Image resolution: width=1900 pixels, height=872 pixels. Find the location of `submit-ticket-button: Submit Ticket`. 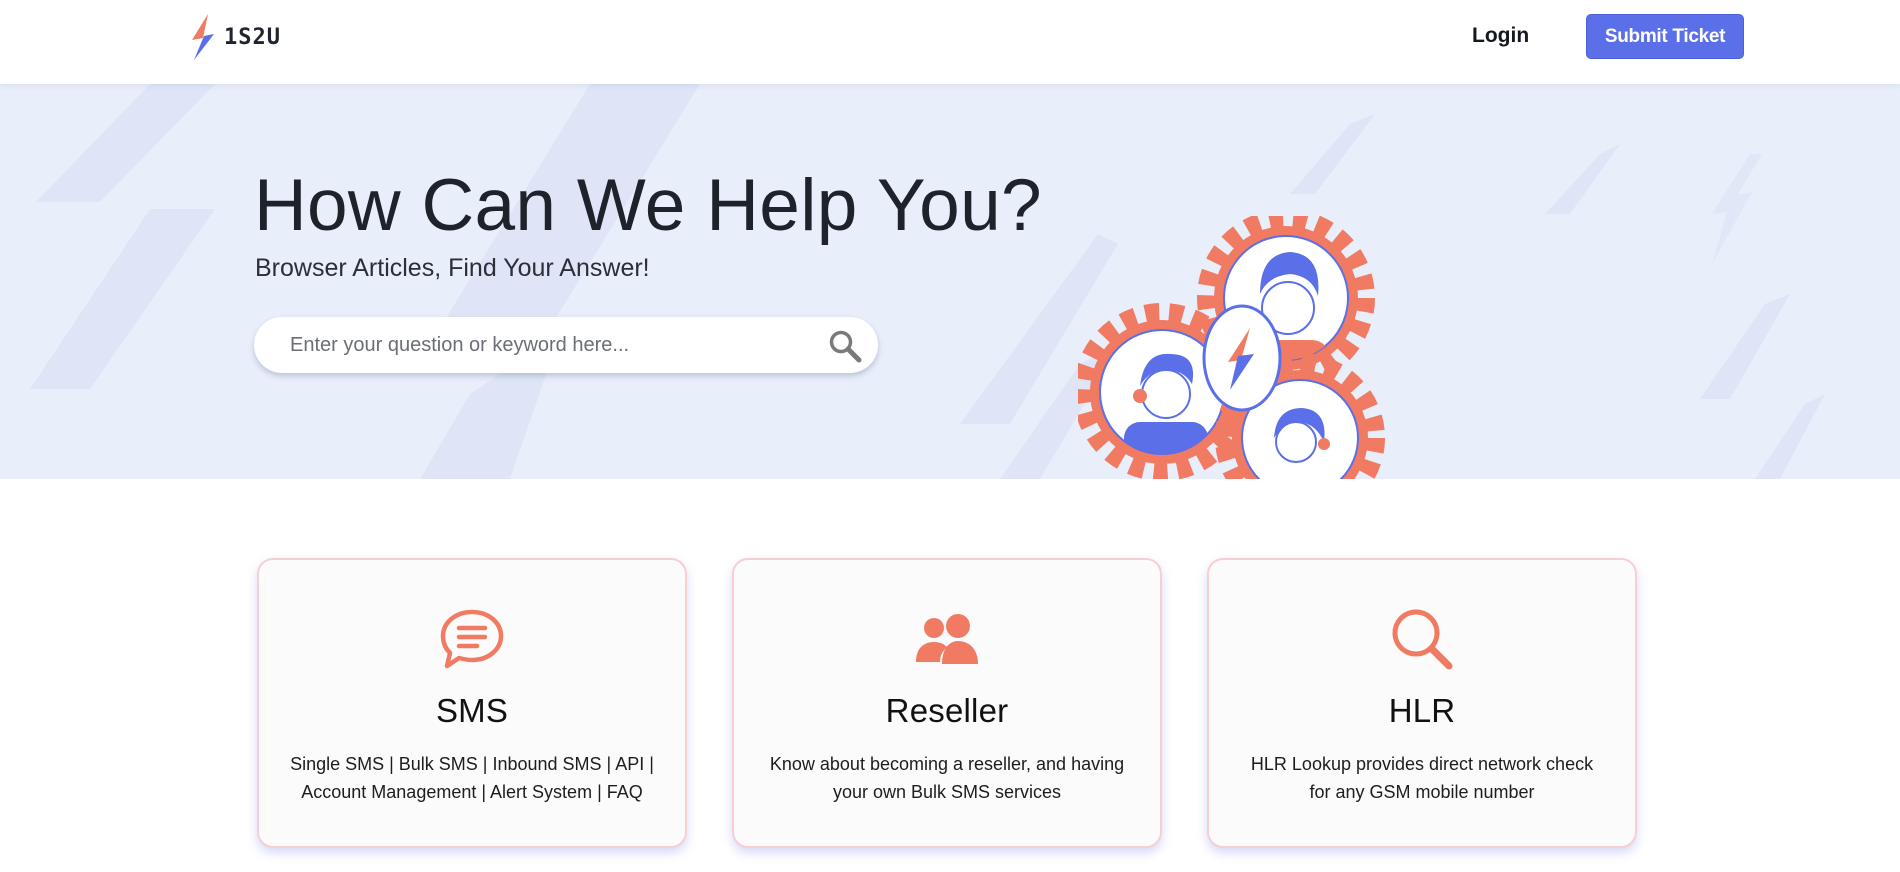

submit-ticket-button: Submit Ticket is located at coordinates (1665, 36).